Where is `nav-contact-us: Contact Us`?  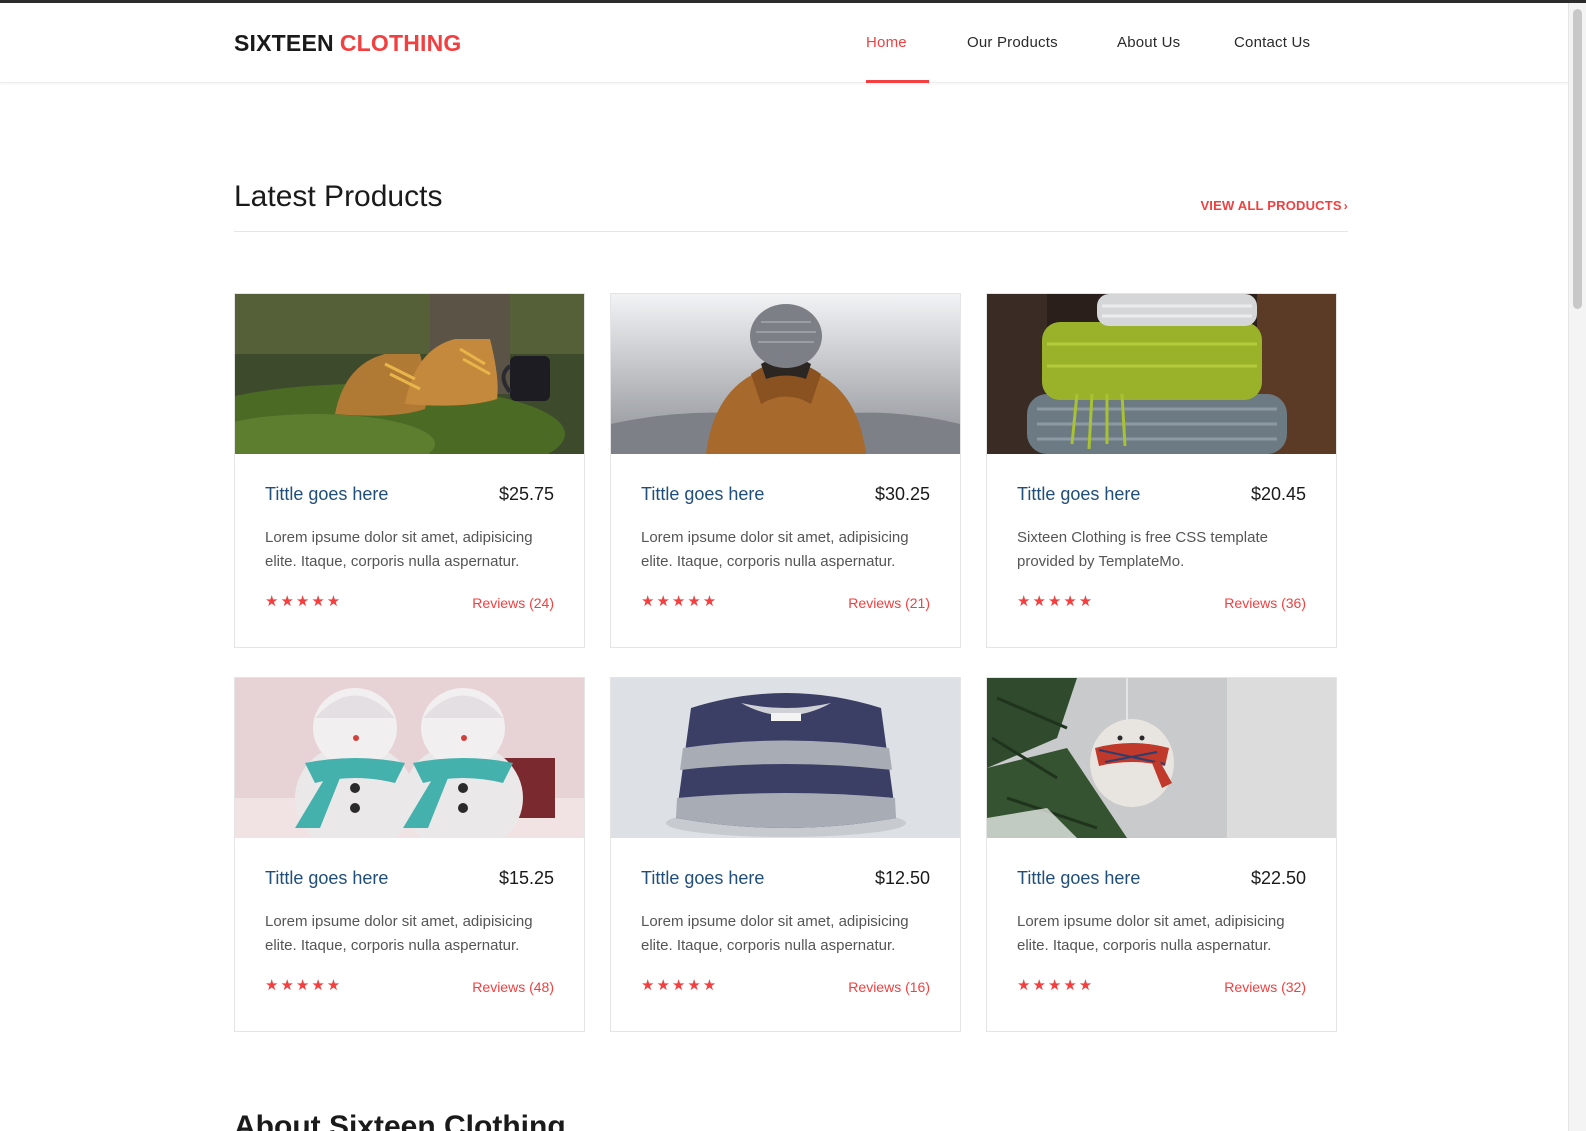 nav-contact-us: Contact Us is located at coordinates (1272, 42).